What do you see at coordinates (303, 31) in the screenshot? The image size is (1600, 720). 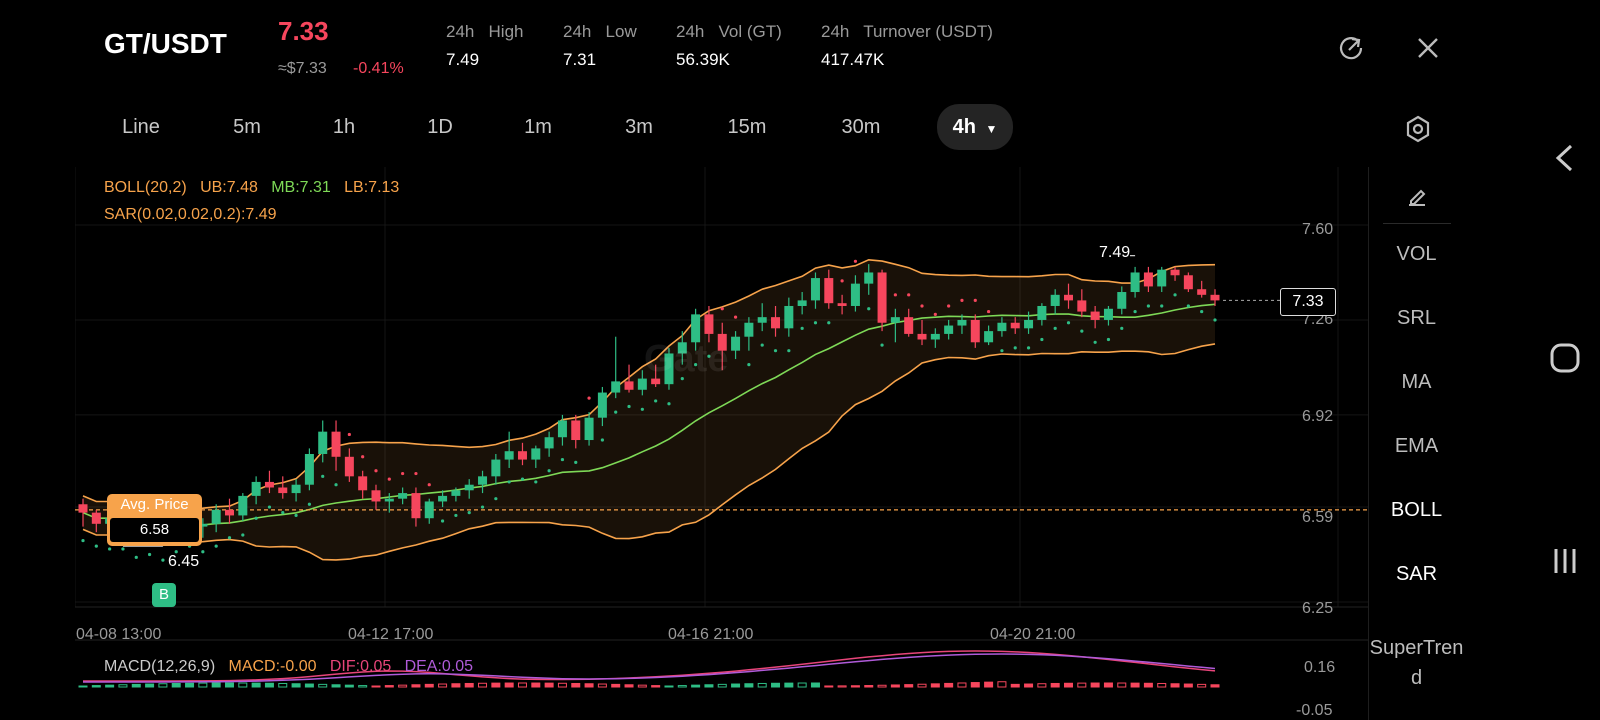 I see `last-price: 7.33` at bounding box center [303, 31].